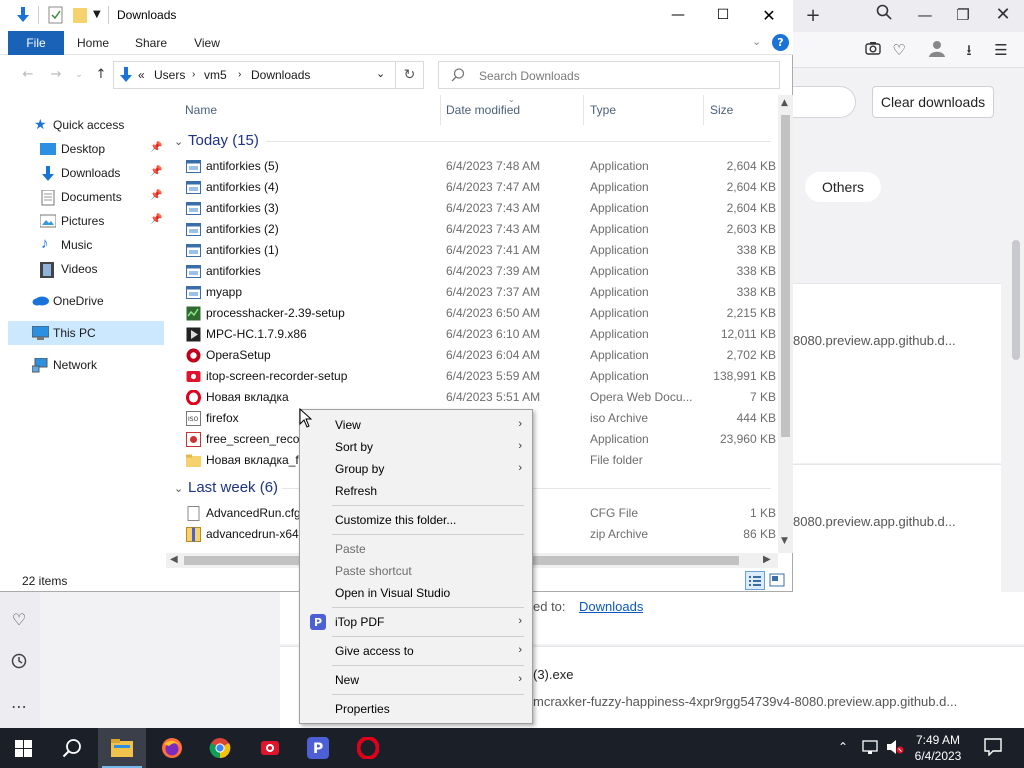 Image resolution: width=1024 pixels, height=768 pixels. I want to click on group-header-last-week: ⌄ Last week (6), so click(226, 487).